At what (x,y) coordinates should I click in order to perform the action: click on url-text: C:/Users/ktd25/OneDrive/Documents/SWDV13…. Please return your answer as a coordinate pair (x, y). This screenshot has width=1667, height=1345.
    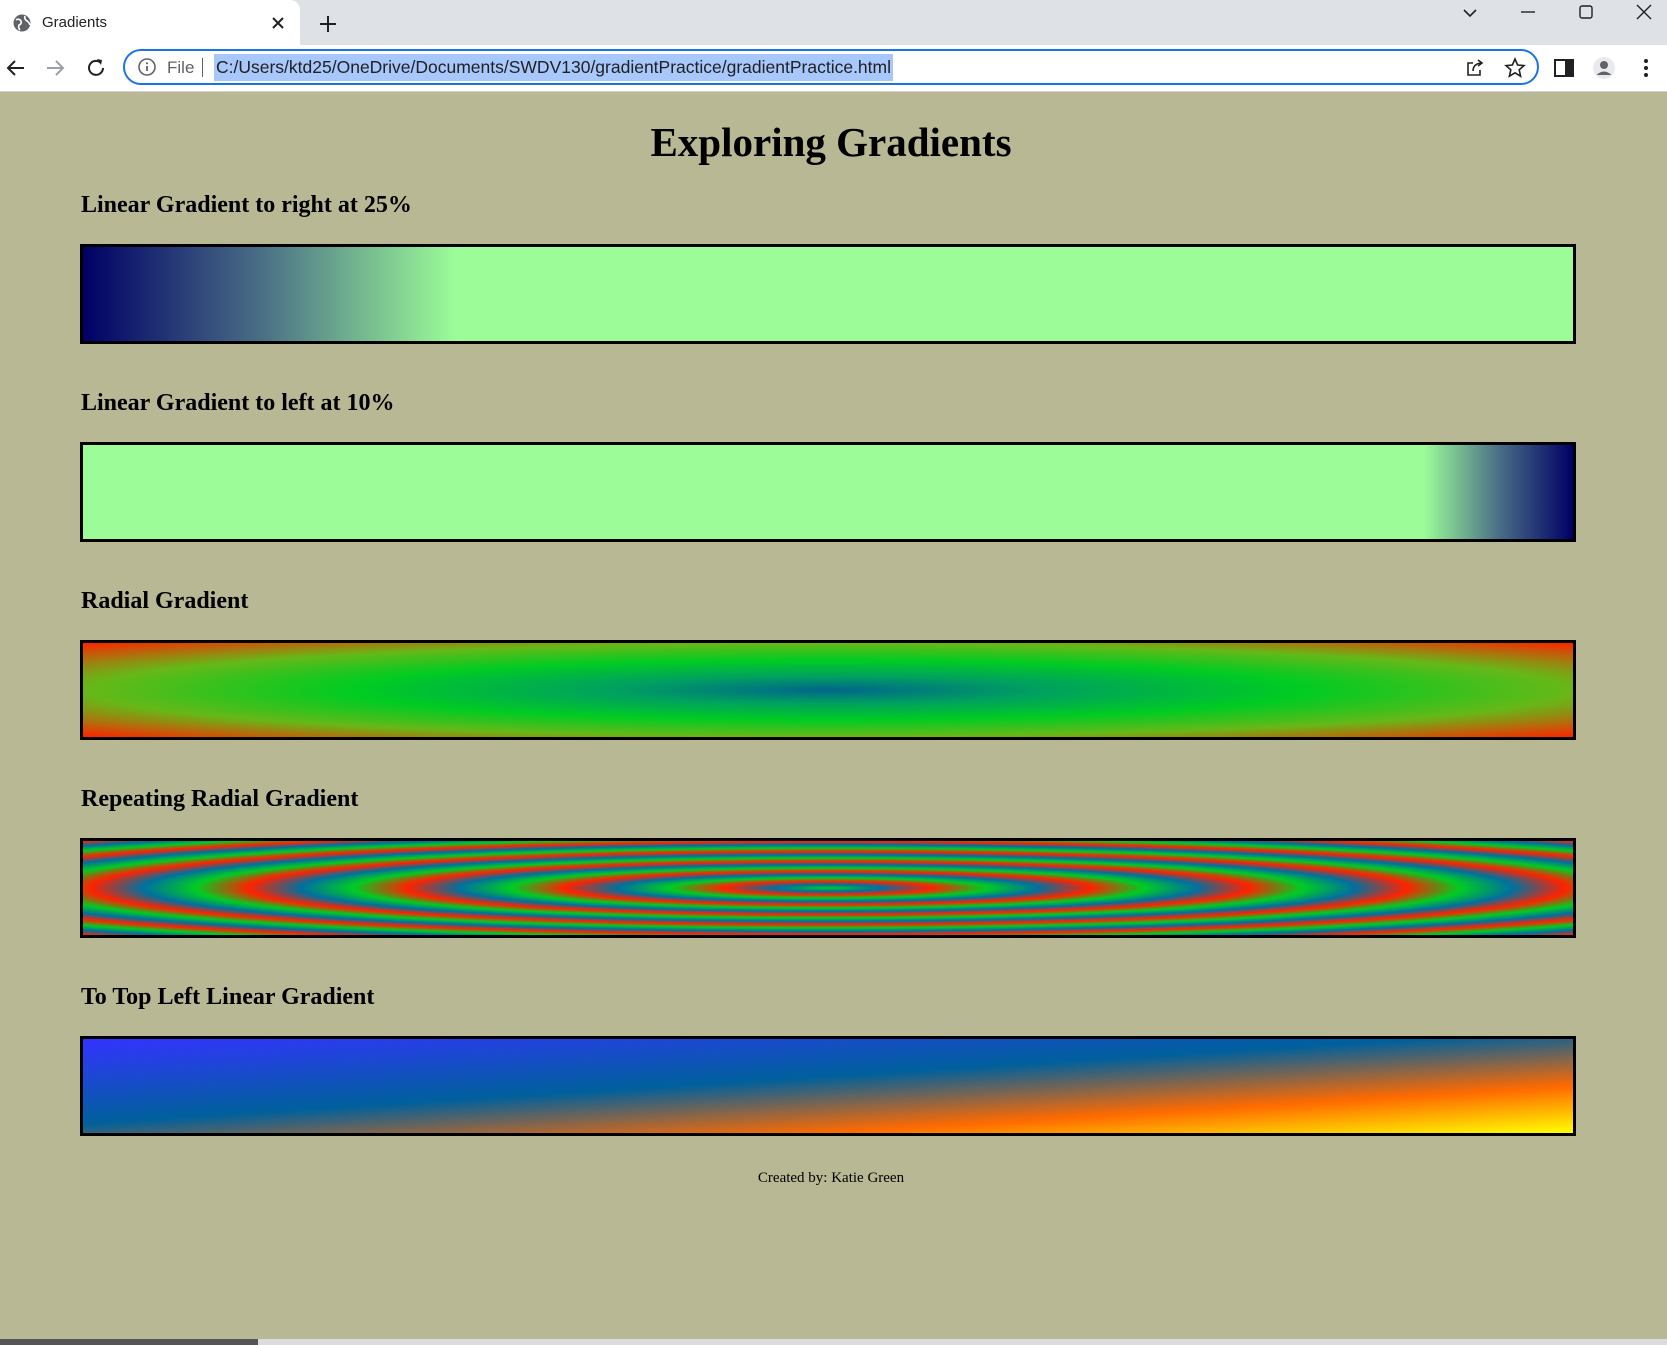
    Looking at the image, I should click on (553, 67).